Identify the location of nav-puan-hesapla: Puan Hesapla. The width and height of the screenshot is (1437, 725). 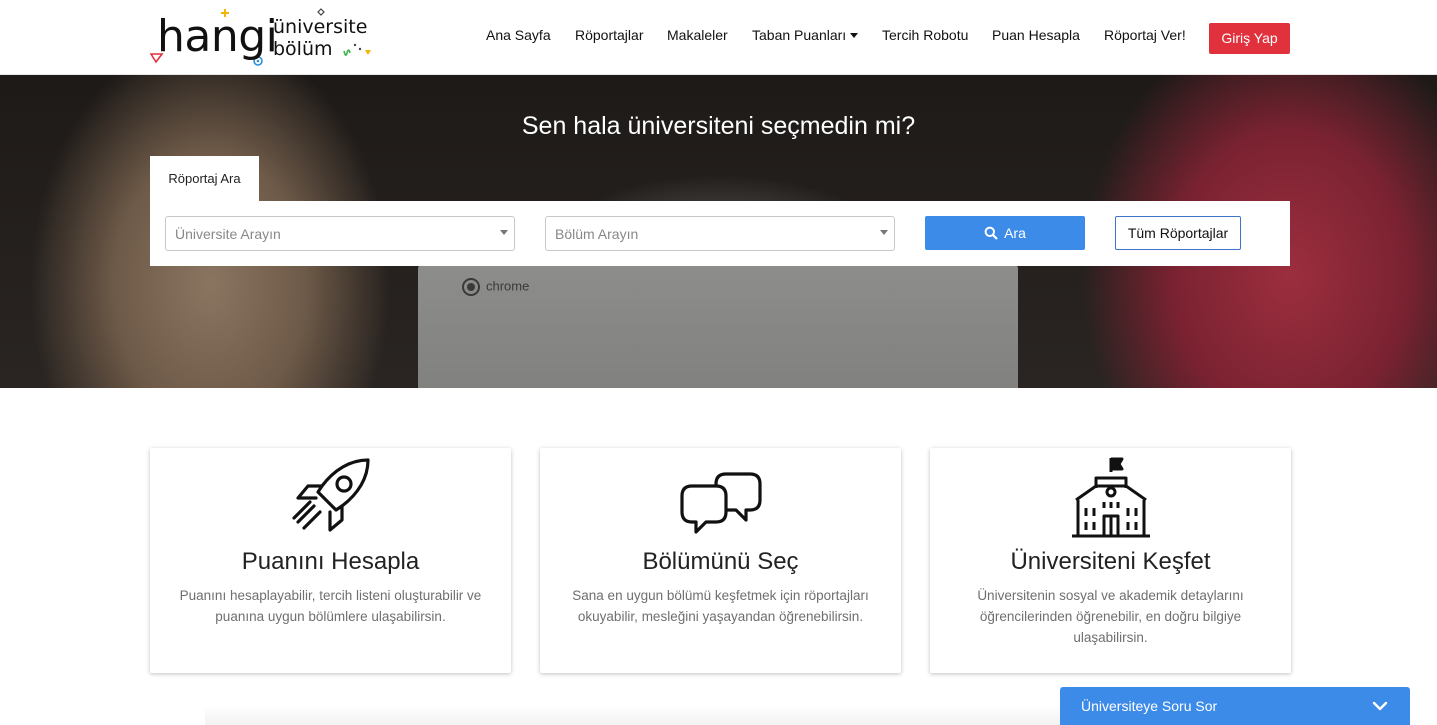
(1036, 35).